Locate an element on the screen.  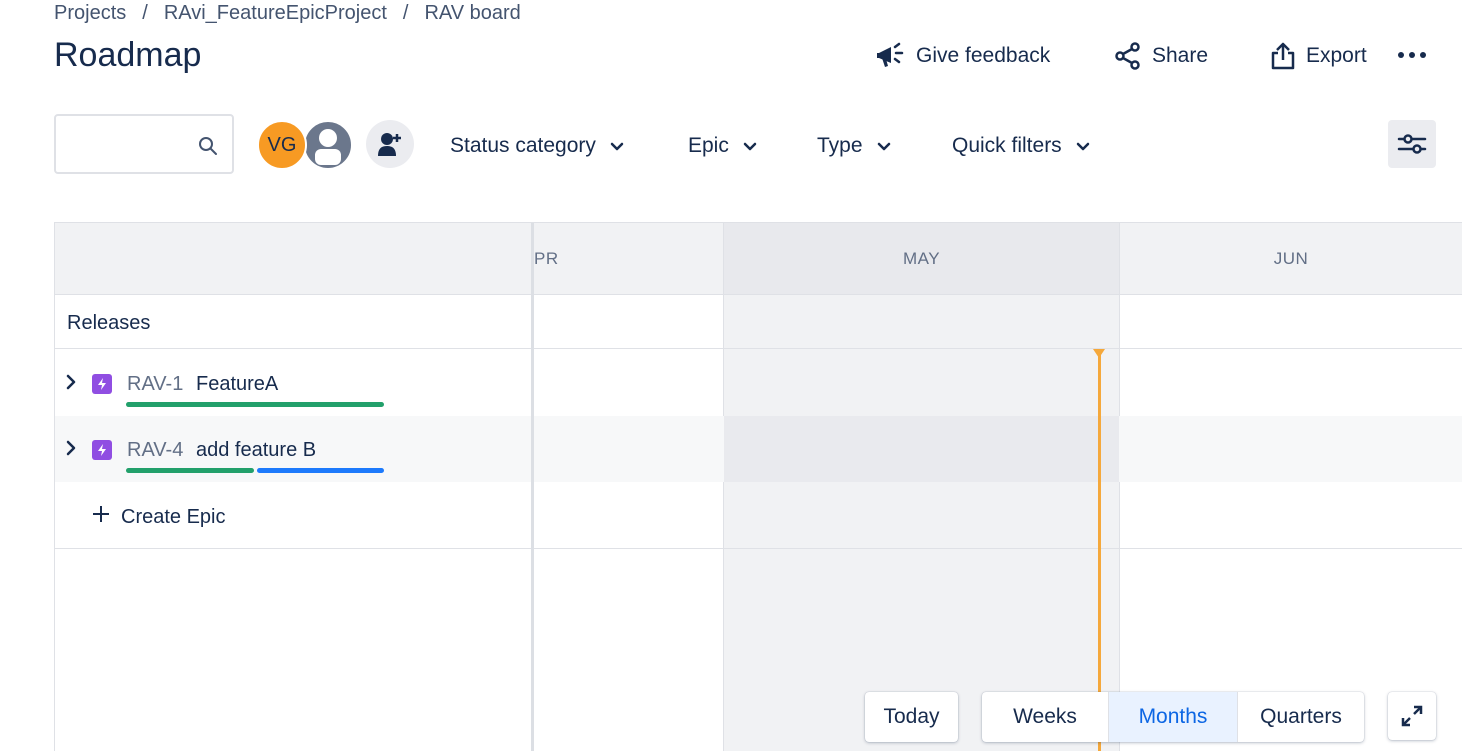
give-feedback-button: Give feedback is located at coordinates (963, 56).